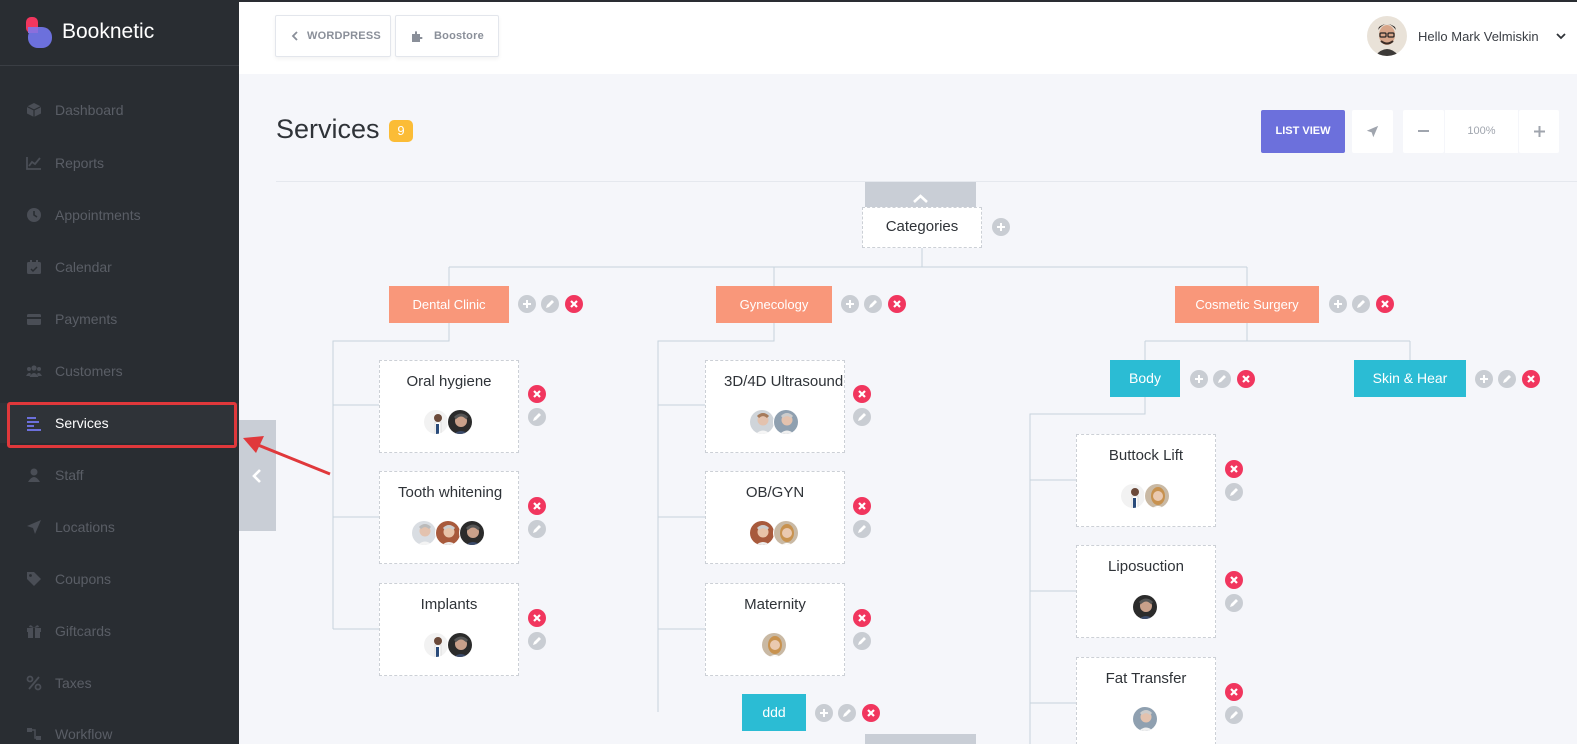 The image size is (1577, 744). What do you see at coordinates (775, 406) in the screenshot?
I see `service-card: 3D/4D Ultrasound` at bounding box center [775, 406].